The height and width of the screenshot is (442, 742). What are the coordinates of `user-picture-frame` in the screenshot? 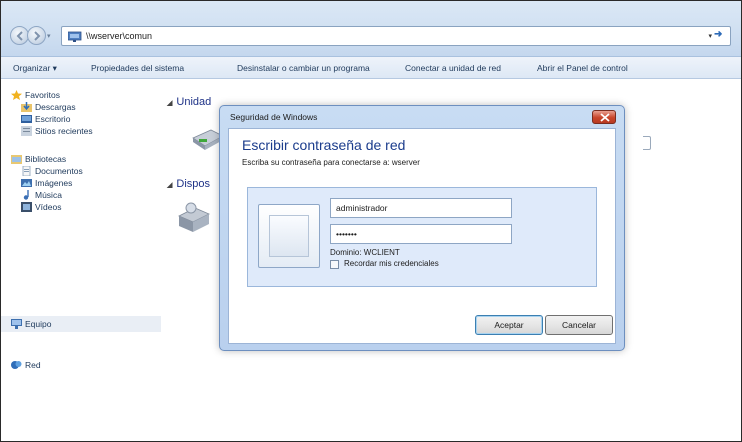 It's located at (289, 236).